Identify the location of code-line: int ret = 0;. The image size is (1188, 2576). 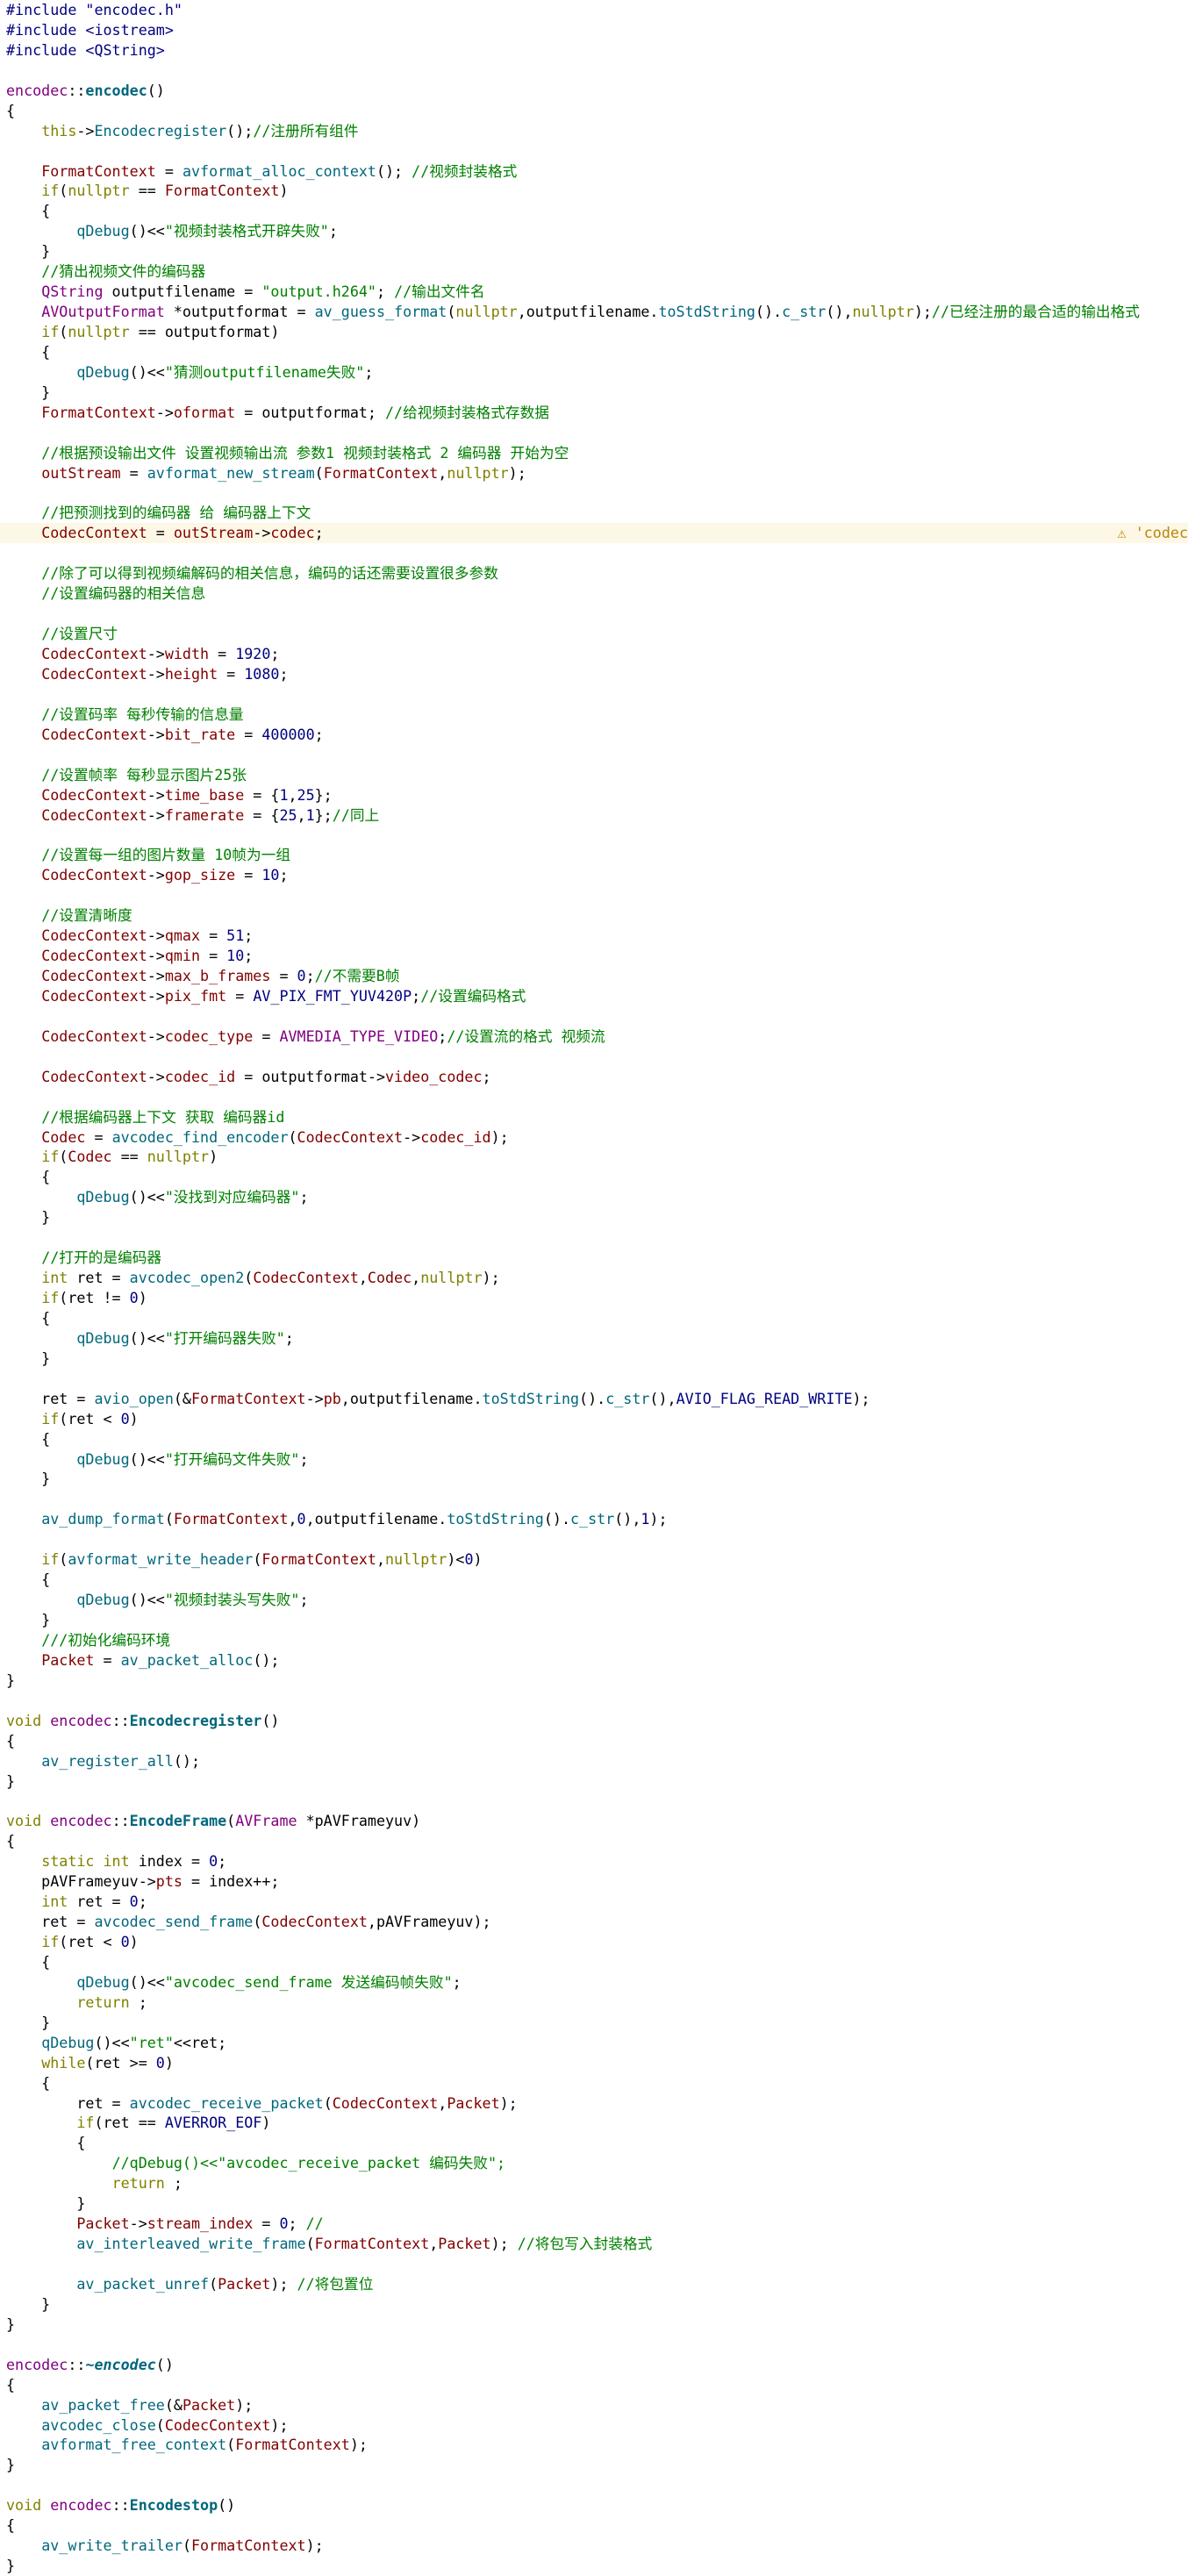
(597, 1902).